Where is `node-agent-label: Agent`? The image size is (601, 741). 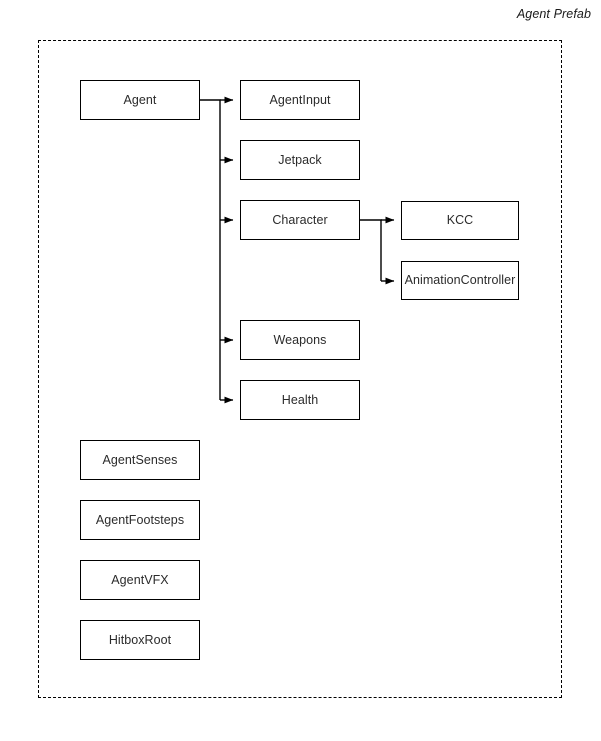
node-agent-label: Agent is located at coordinates (140, 99).